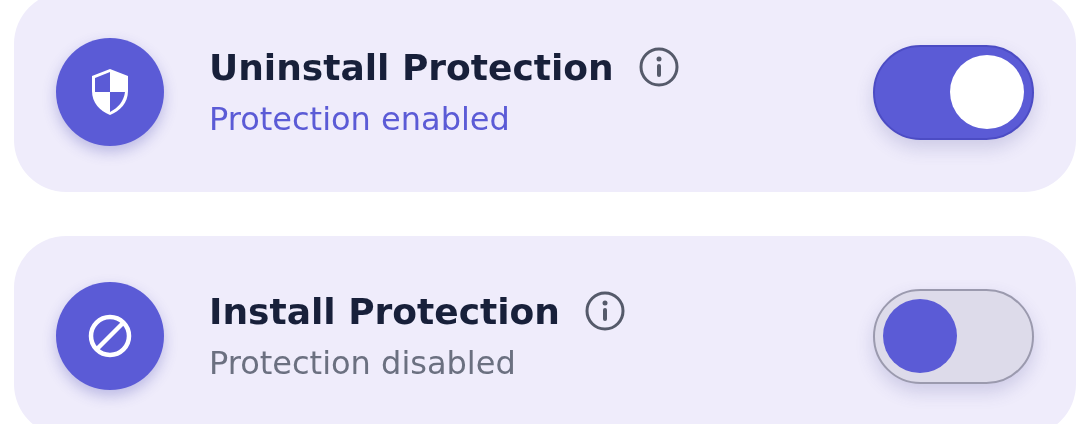  Describe the element at coordinates (363, 363) in the screenshot. I see `setting-status: Protection disabled` at that location.